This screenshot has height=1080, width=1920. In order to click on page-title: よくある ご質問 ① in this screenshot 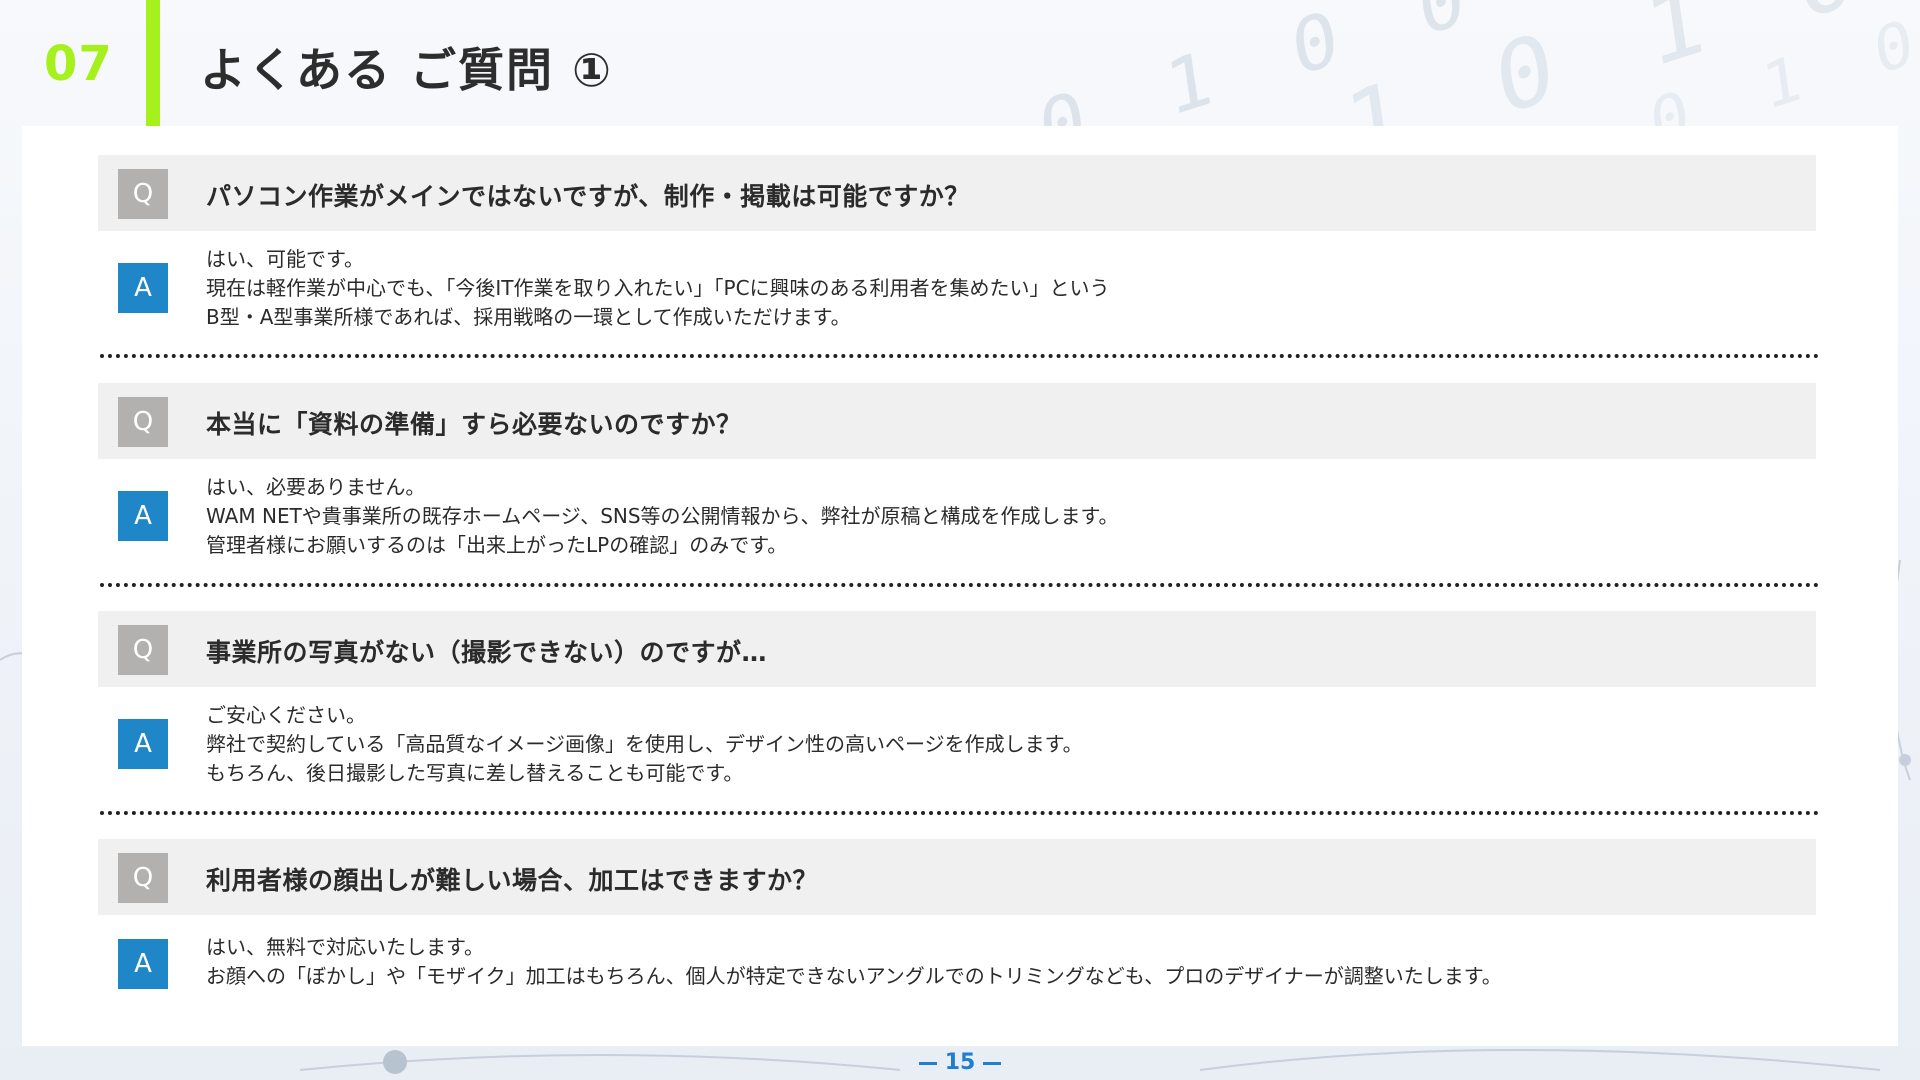, I will do `click(406, 70)`.